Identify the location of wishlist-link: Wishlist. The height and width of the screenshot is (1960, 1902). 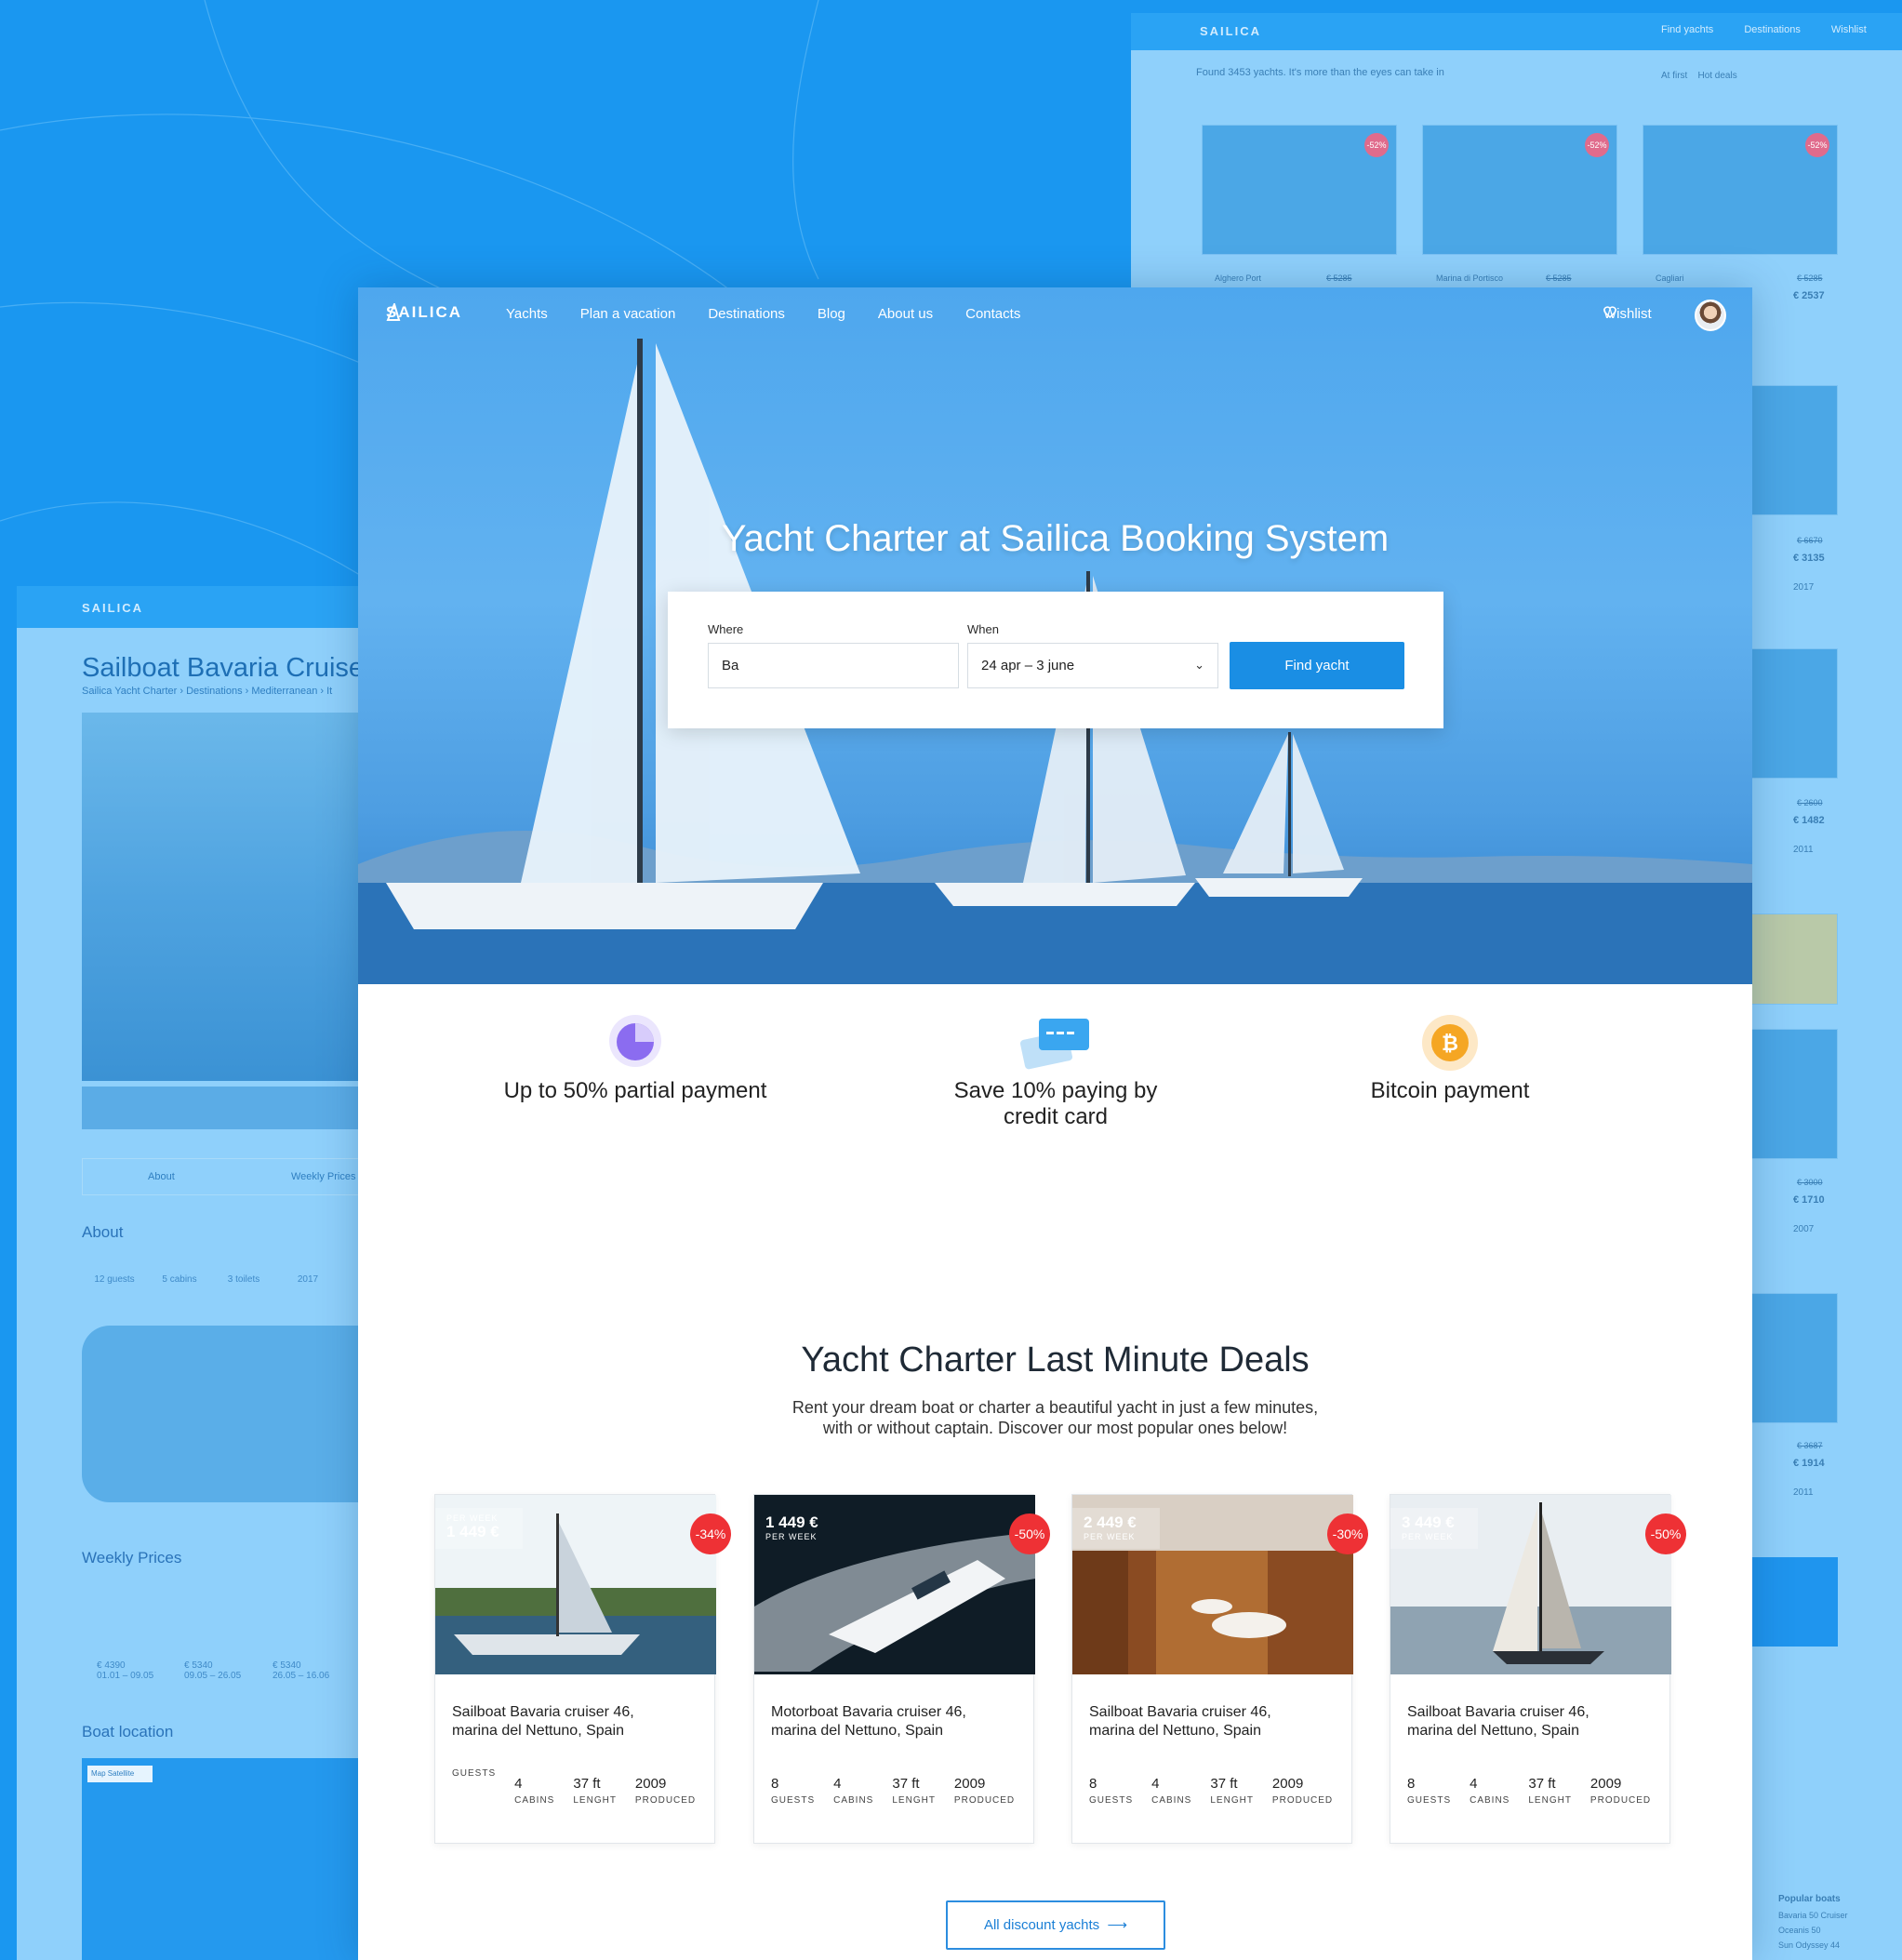
(1627, 314).